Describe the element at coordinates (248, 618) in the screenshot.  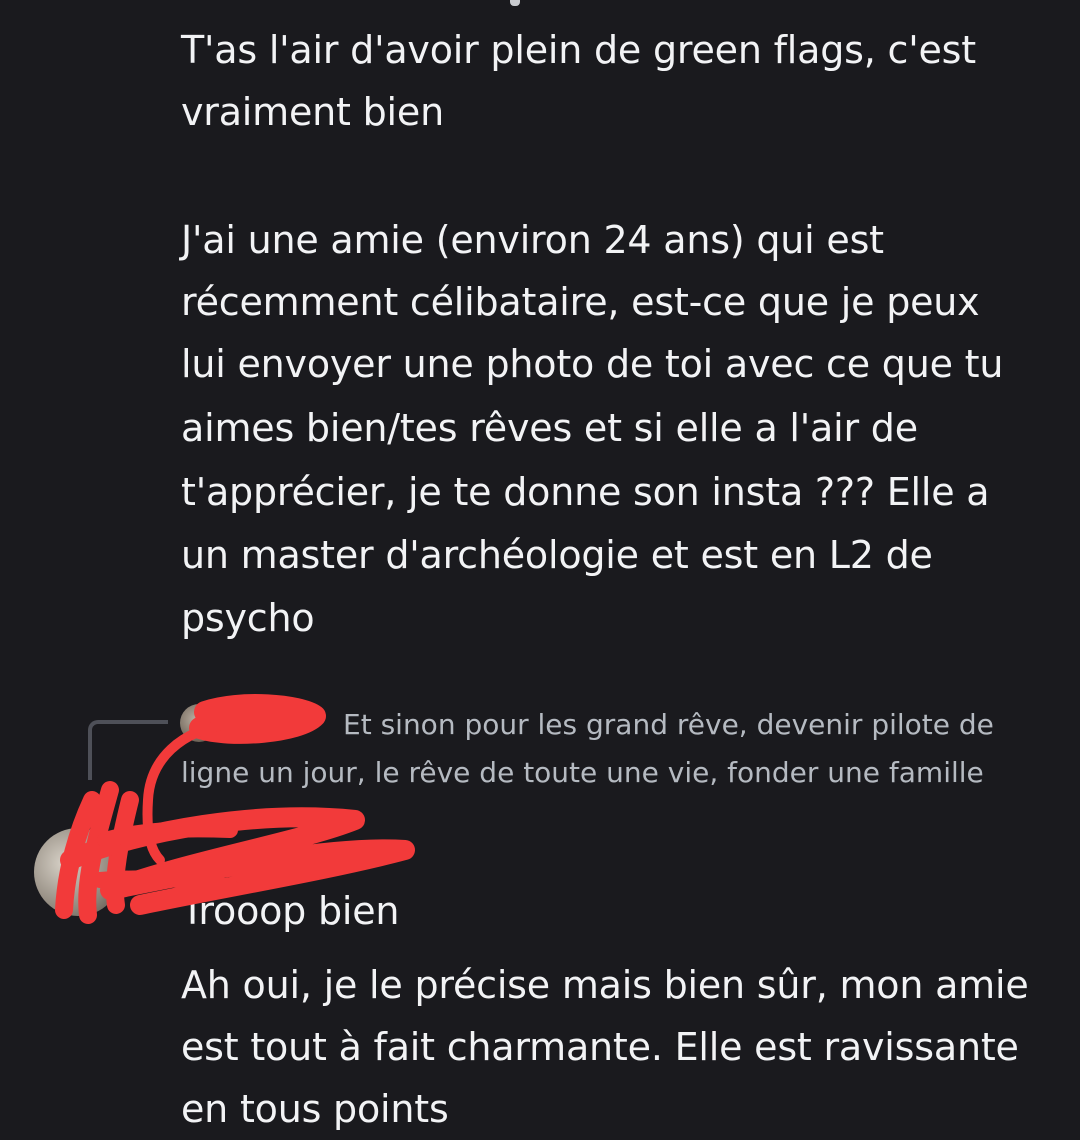
I see `message-line: psycho` at that location.